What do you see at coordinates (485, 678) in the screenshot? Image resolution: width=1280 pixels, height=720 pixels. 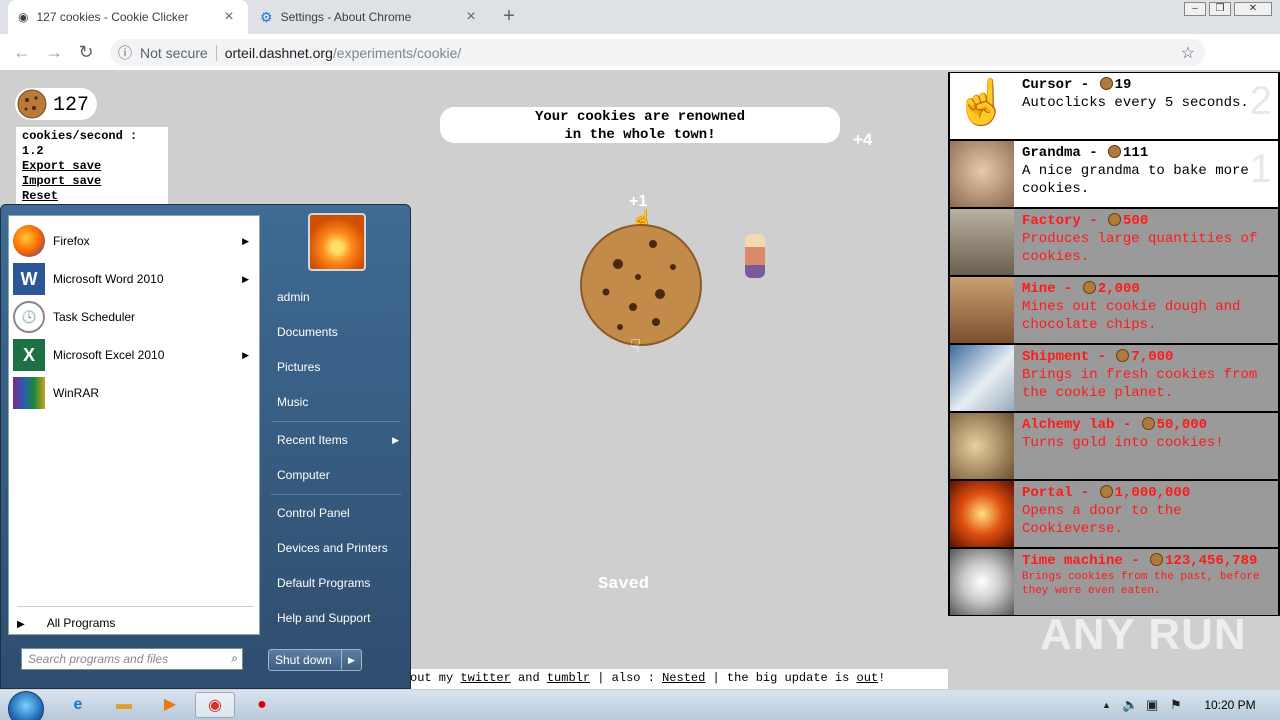 I see `twitter-link: twitter` at bounding box center [485, 678].